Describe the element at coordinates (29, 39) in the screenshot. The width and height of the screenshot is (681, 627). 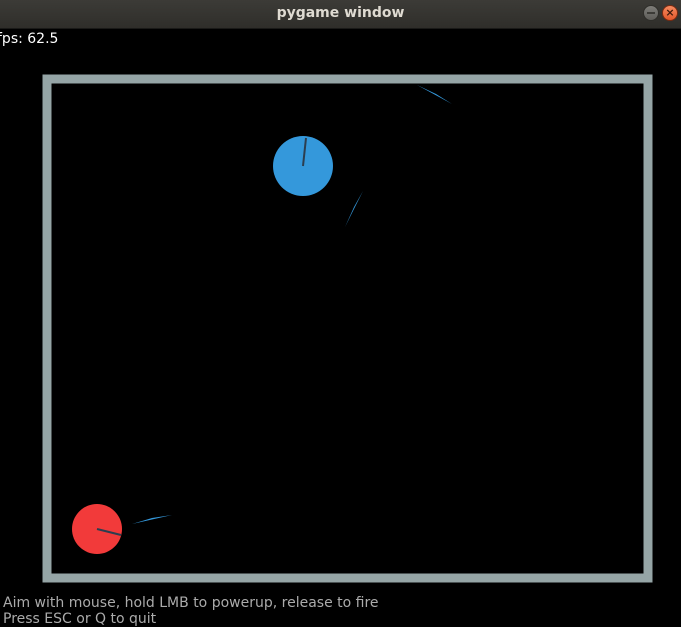
I see `fps-counter: fps: 62.5` at that location.